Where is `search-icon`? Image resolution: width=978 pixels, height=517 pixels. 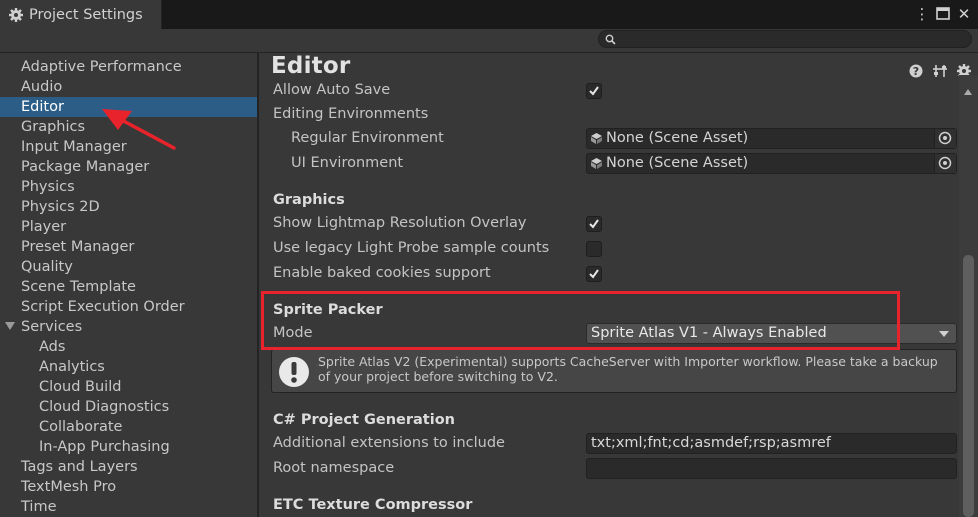 search-icon is located at coordinates (610, 39).